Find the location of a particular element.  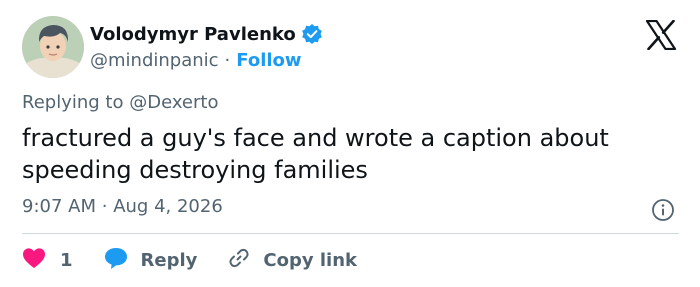

x-logo-icon is located at coordinates (661, 35).